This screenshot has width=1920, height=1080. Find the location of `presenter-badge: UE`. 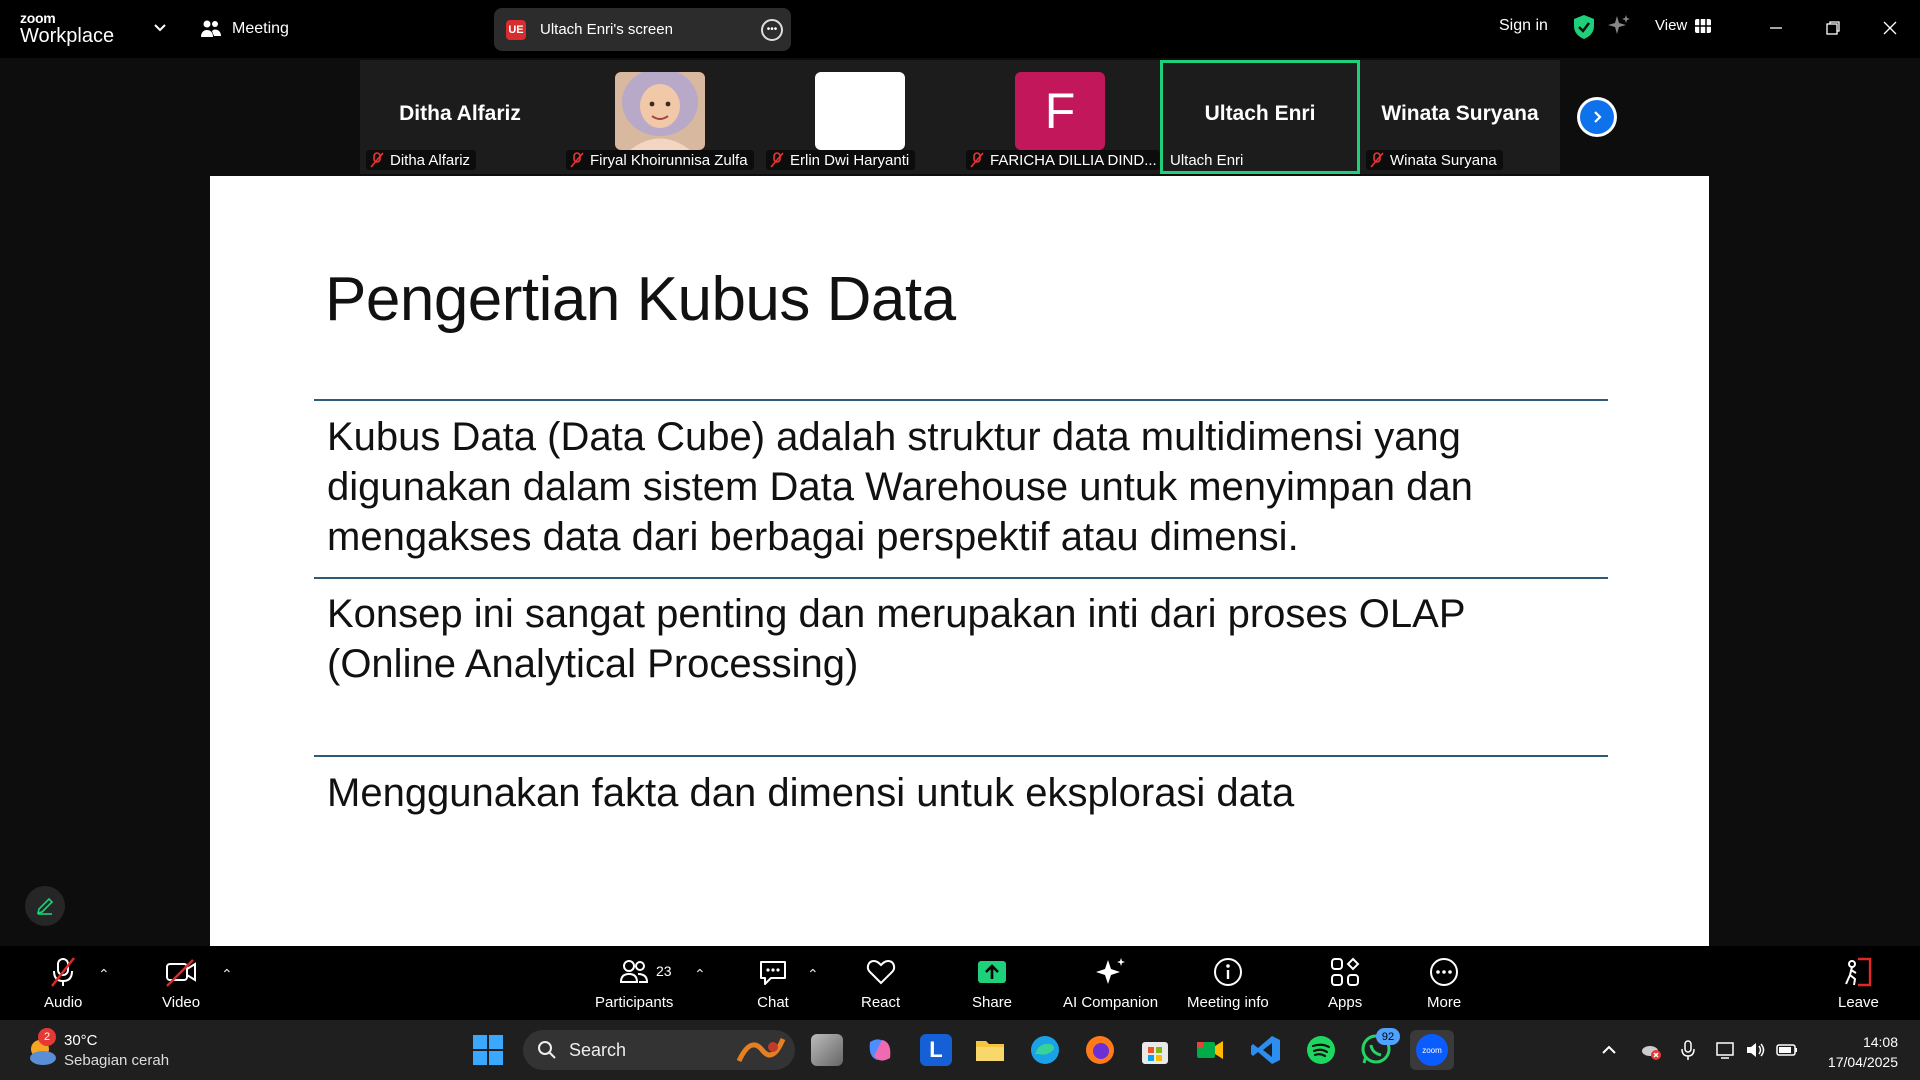

presenter-badge: UE is located at coordinates (516, 29).